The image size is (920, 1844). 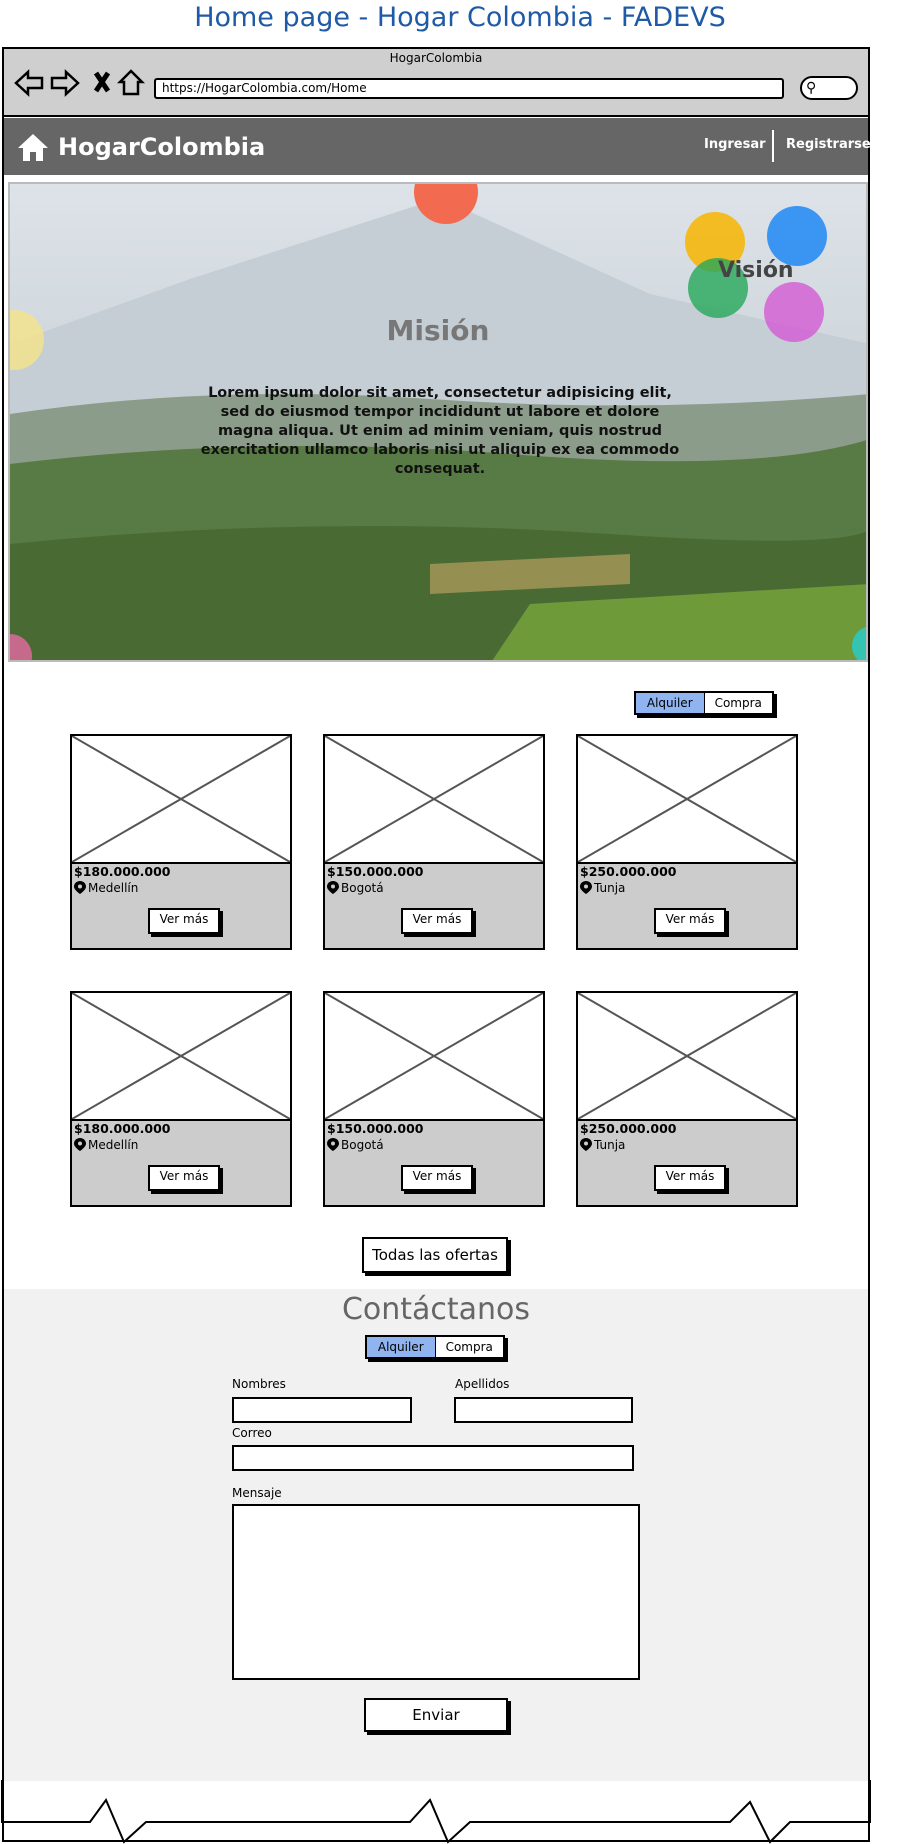 What do you see at coordinates (811, 88) in the screenshot?
I see `search-icon: ⚲` at bounding box center [811, 88].